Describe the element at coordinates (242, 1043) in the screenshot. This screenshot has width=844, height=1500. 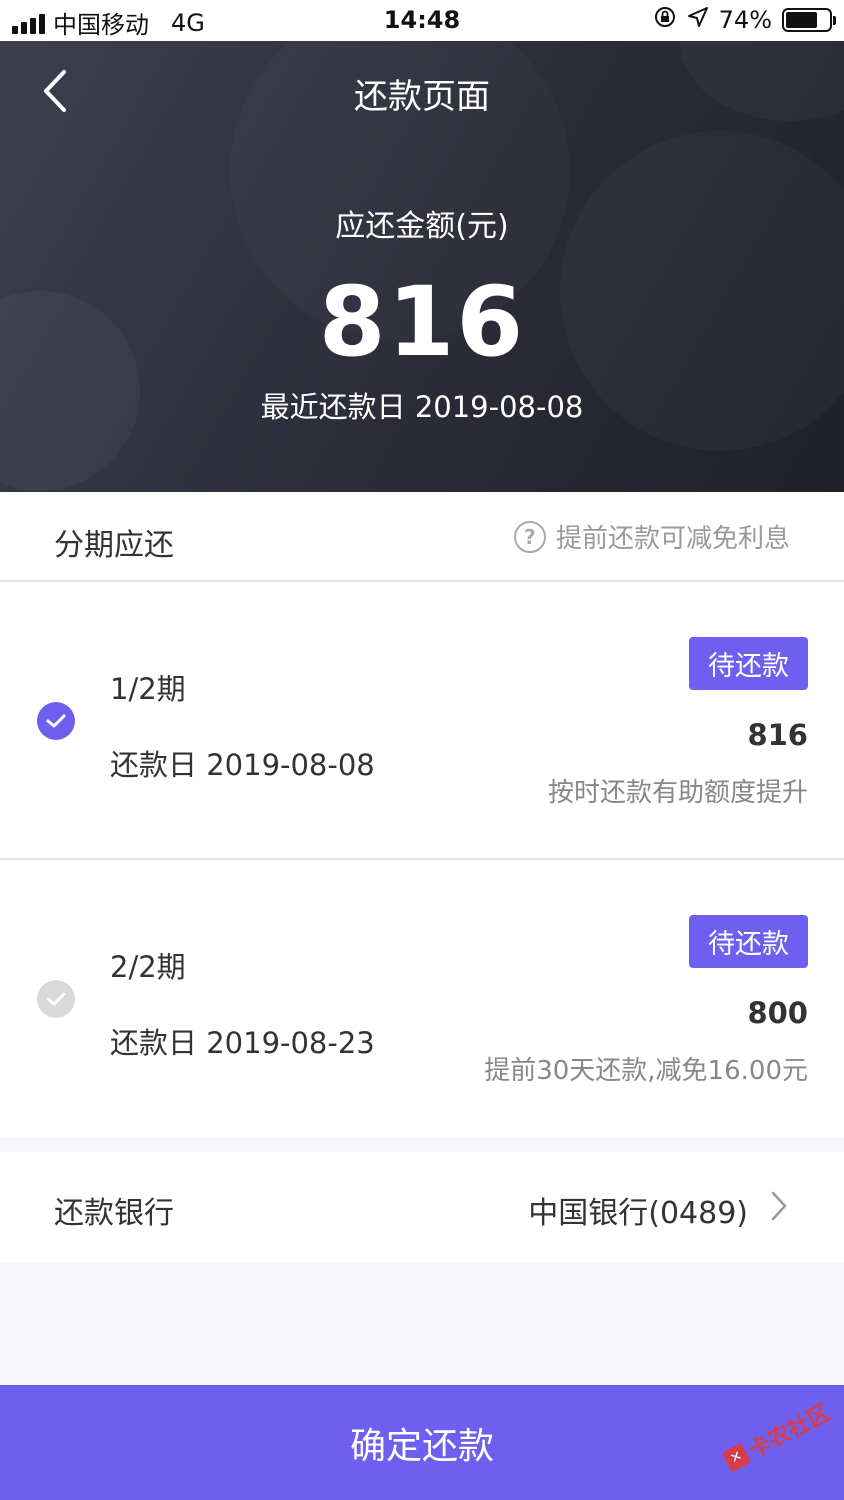
I see `installment-date: 还款日 2019-08-23` at that location.